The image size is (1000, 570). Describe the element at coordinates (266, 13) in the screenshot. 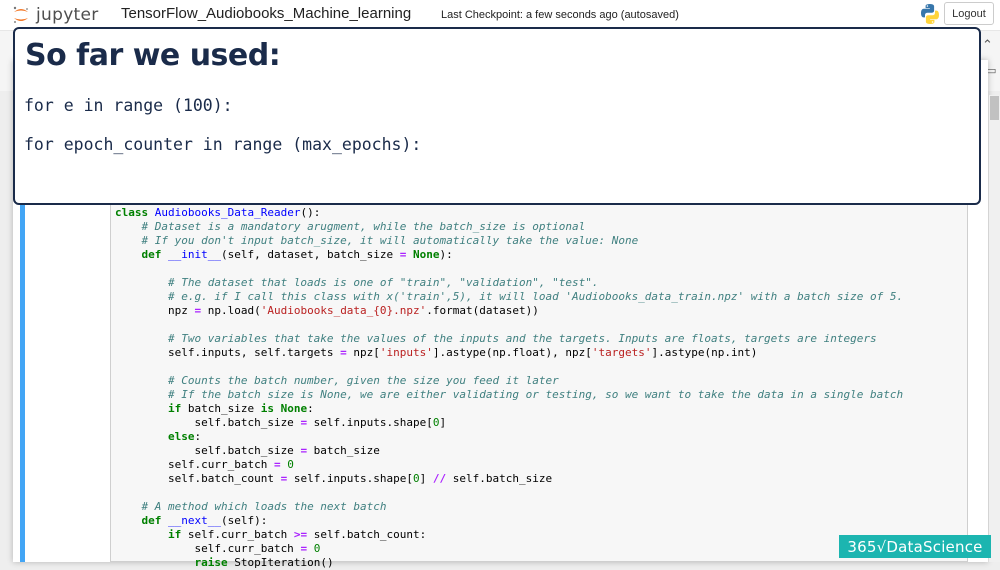

I see `notebook-title: TensorFlow_Audiobooks_Machine_learning` at that location.